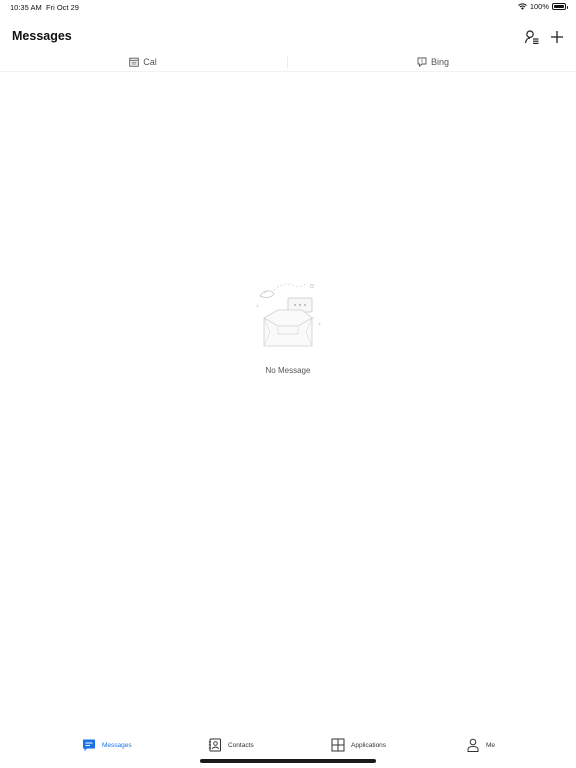  I want to click on empty-message: No Message, so click(288, 370).